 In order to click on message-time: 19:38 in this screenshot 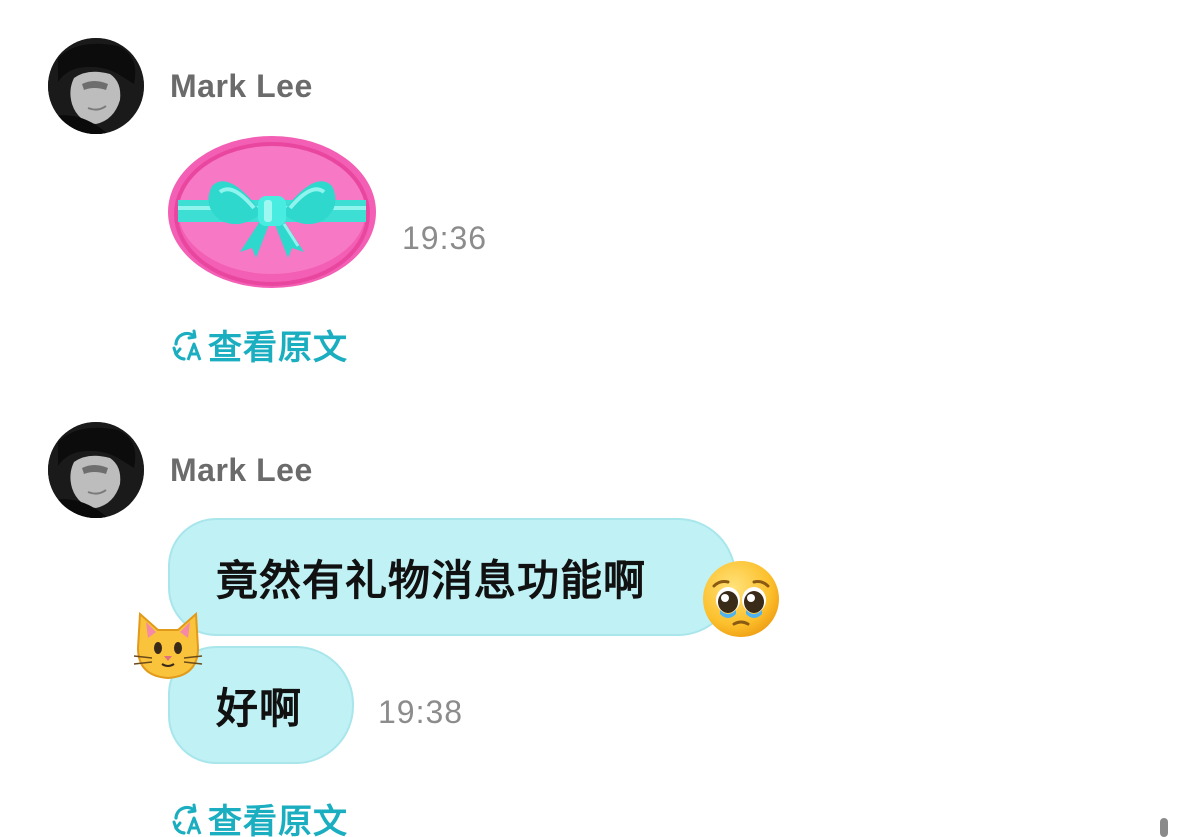, I will do `click(421, 712)`.